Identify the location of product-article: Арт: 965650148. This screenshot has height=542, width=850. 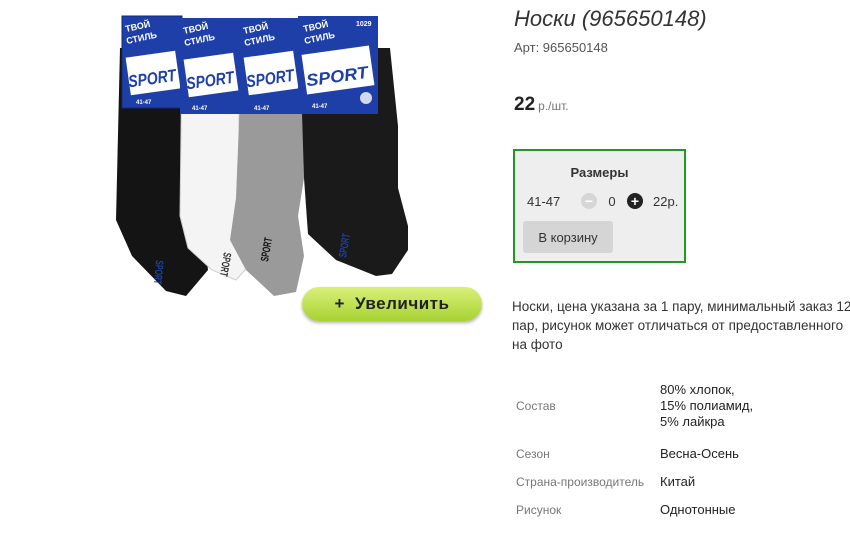
(561, 47).